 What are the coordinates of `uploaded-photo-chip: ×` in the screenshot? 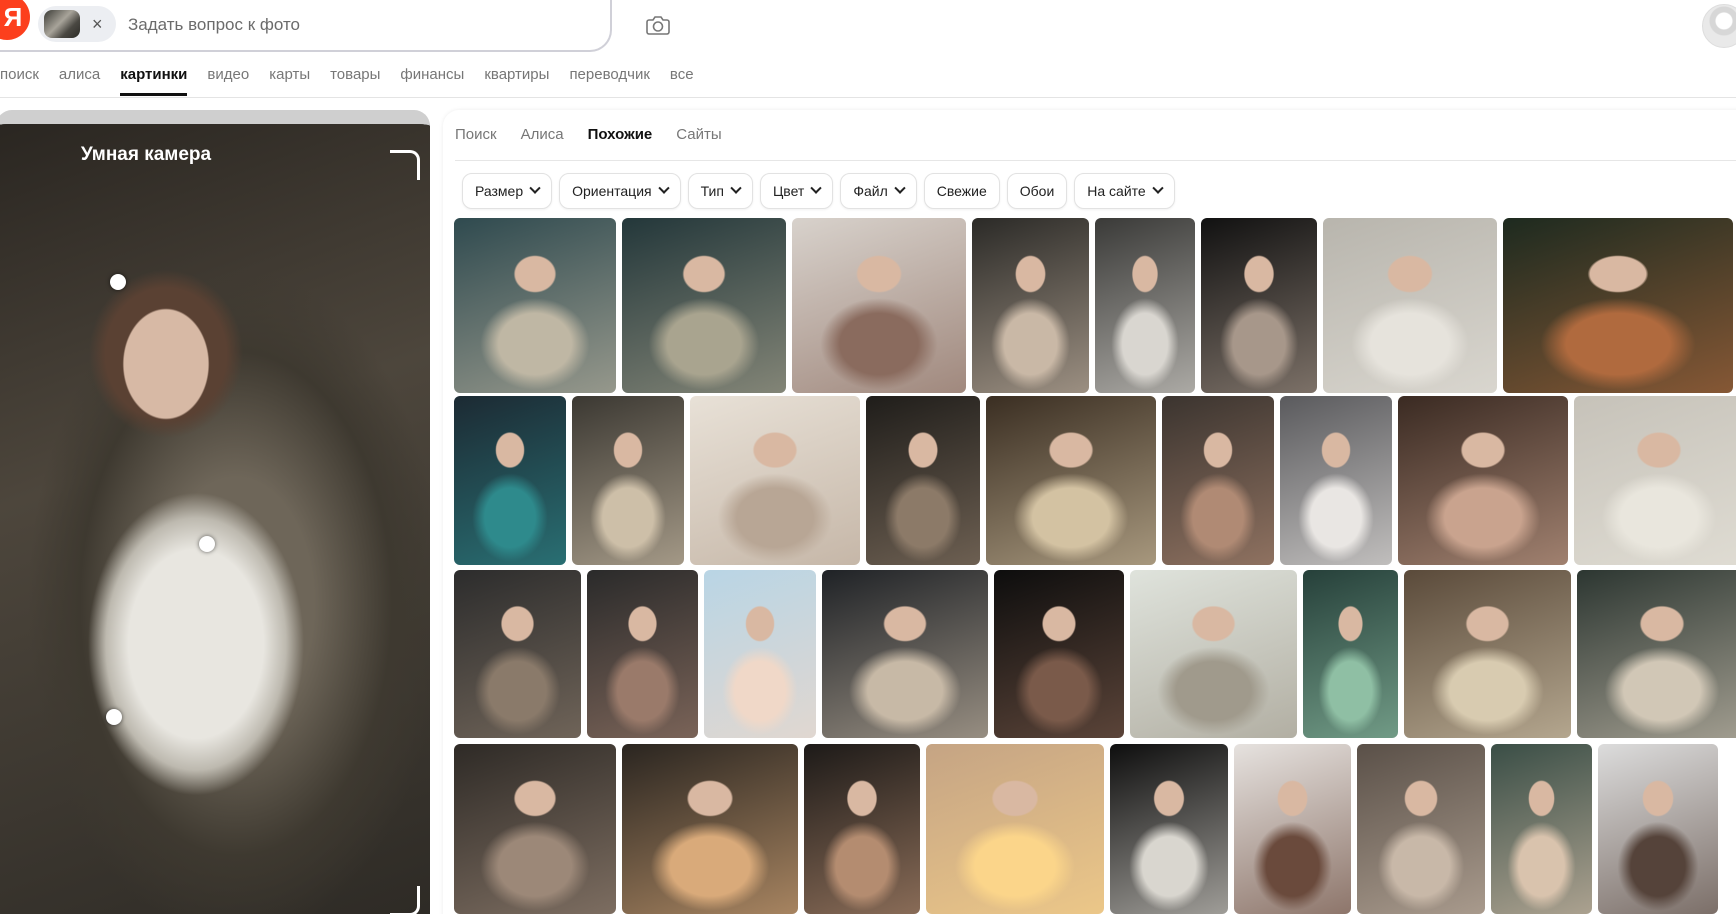 It's located at (77, 24).